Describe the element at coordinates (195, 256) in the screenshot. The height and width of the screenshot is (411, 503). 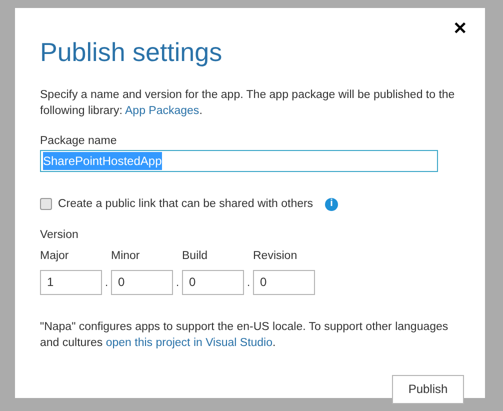
I see `version-field-label: Build` at that location.